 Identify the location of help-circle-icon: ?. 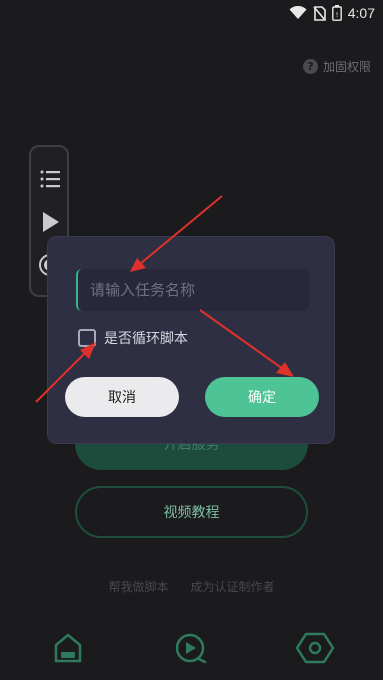
(310, 66).